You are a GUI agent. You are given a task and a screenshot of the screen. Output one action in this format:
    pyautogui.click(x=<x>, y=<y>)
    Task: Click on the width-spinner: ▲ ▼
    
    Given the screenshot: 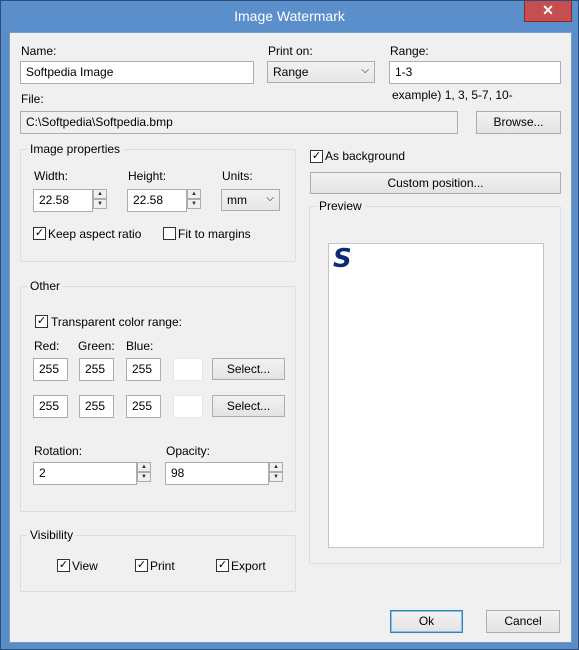 What is the action you would take?
    pyautogui.click(x=100, y=199)
    